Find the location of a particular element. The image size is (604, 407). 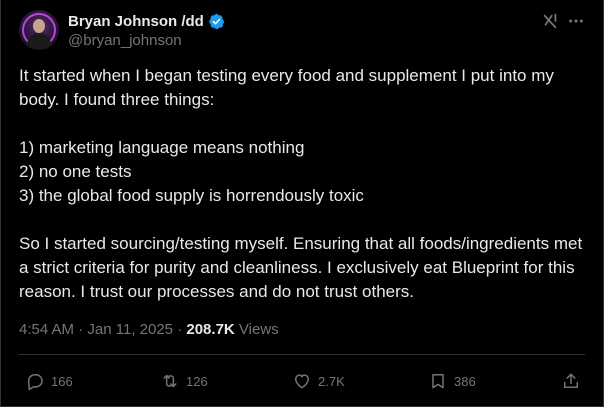

post-meta: 4:54 AM · Jan 11, 2025 · 208.7K Views is located at coordinates (149, 329).